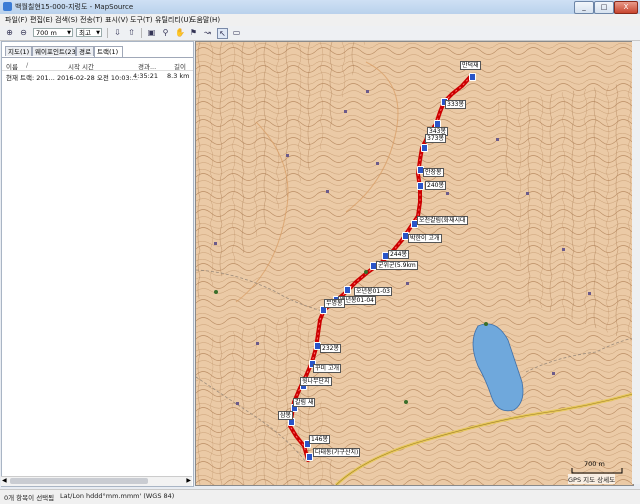 This screenshot has width=640, height=504. What do you see at coordinates (435, 138) in the screenshot?
I see `waypoint-label: 373봉` at bounding box center [435, 138].